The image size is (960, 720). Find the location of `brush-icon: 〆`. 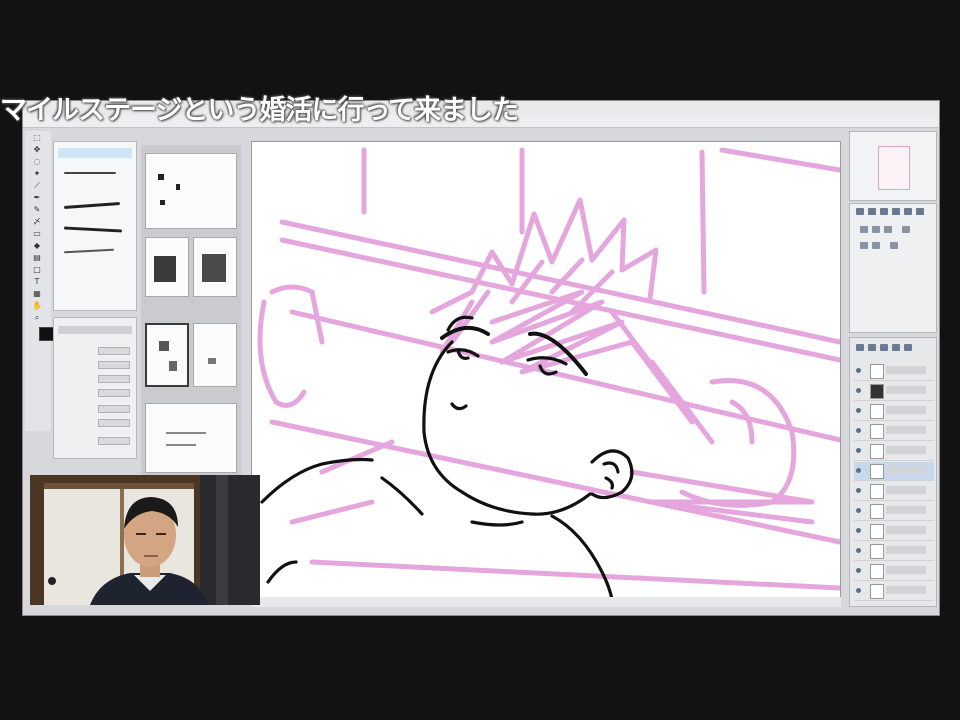

brush-icon: 〆 is located at coordinates (37, 222).